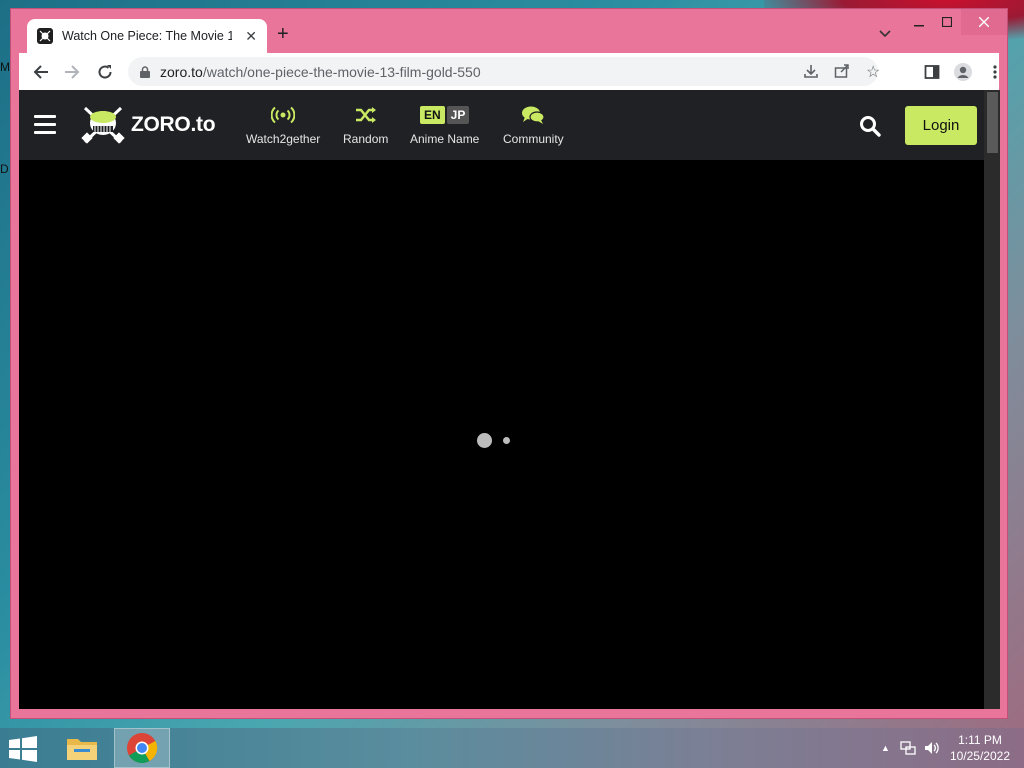  Describe the element at coordinates (251, 36) in the screenshot. I see `tab-close-icon: ✕` at that location.